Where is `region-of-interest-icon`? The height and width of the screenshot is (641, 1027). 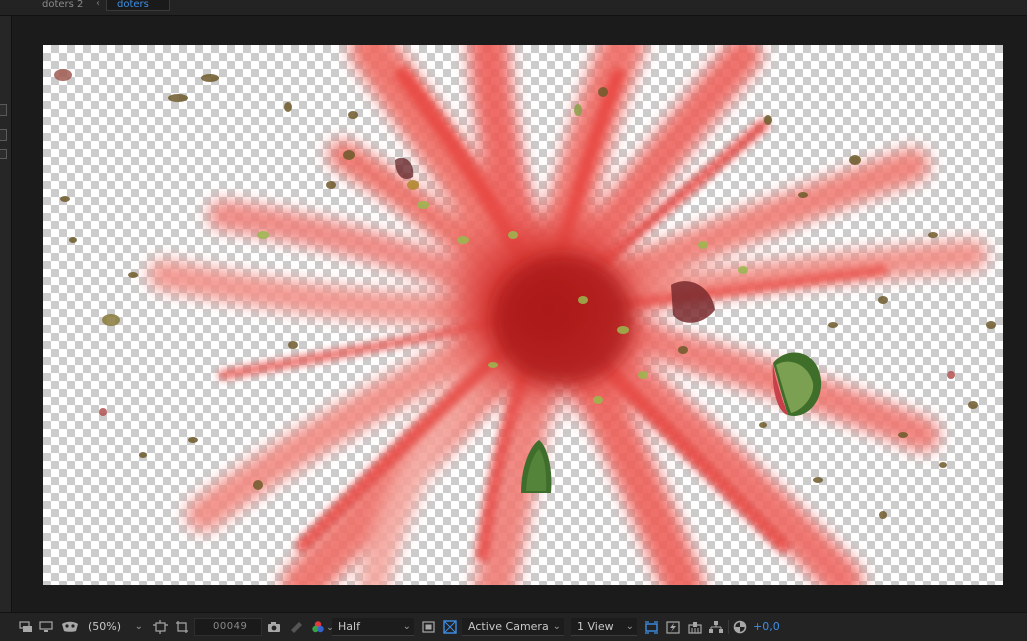 region-of-interest-icon is located at coordinates (160, 627).